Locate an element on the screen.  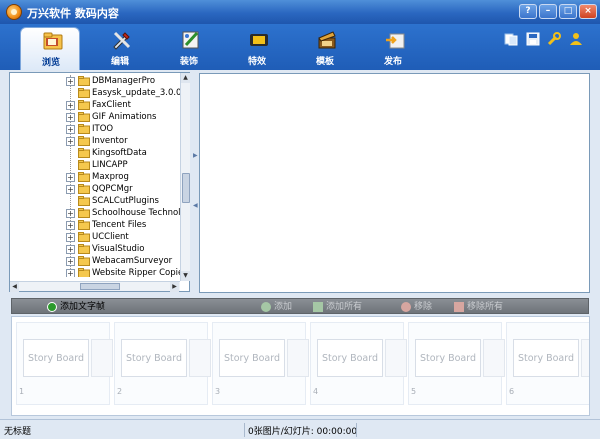
tree-item: + Tencent Files is located at coordinates (95, 225).